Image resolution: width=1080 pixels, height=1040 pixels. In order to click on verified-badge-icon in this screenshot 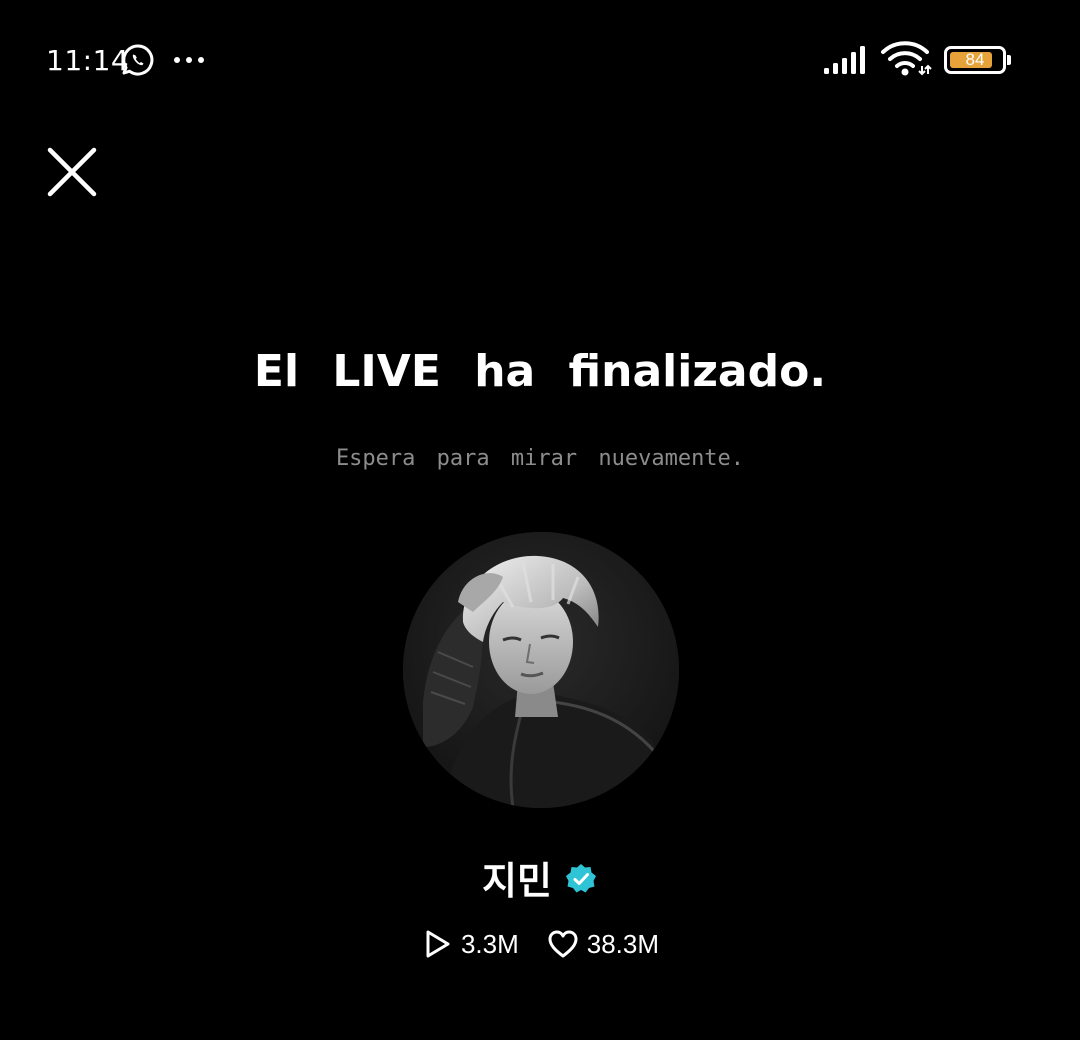, I will do `click(580, 878)`.